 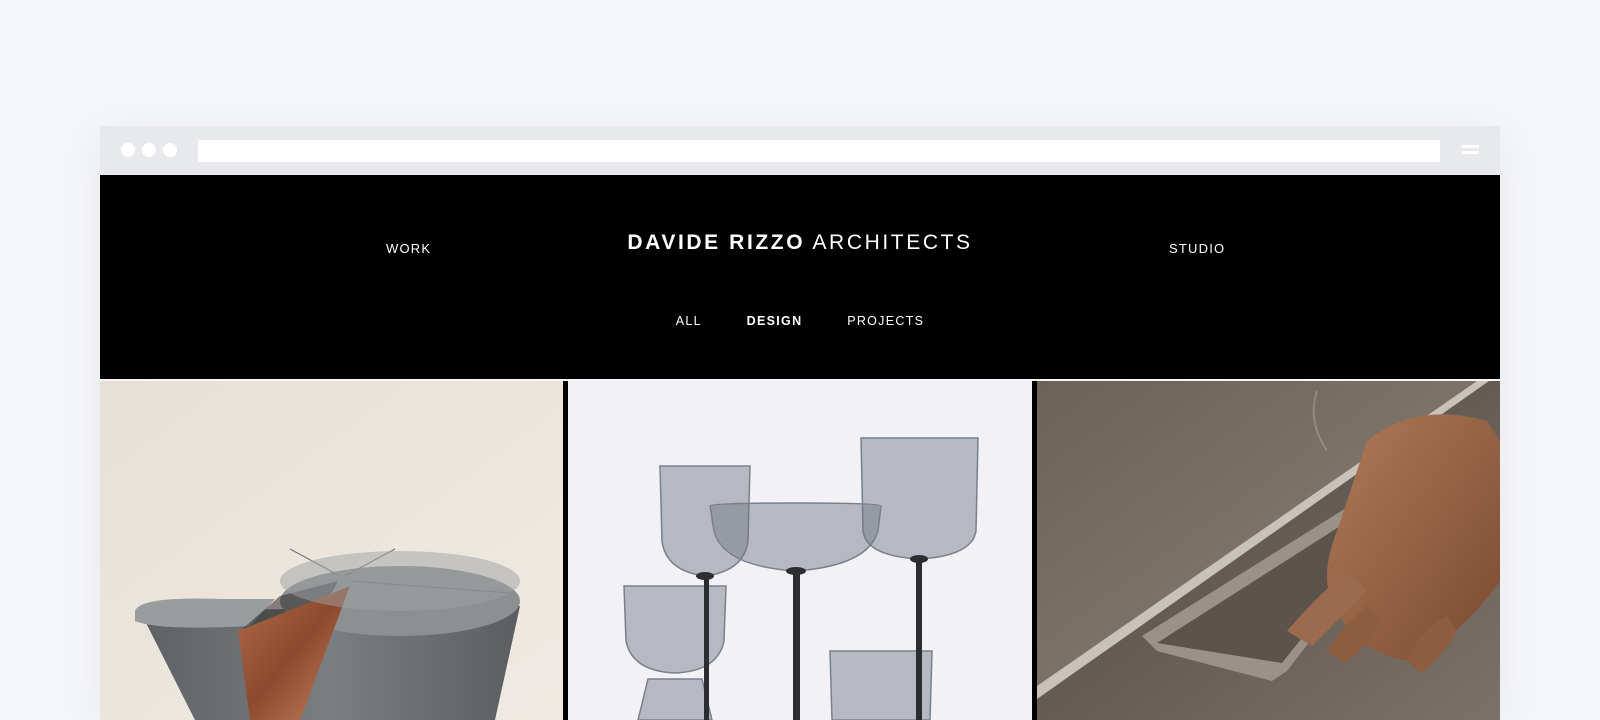 What do you see at coordinates (819, 151) in the screenshot?
I see `address-bar` at bounding box center [819, 151].